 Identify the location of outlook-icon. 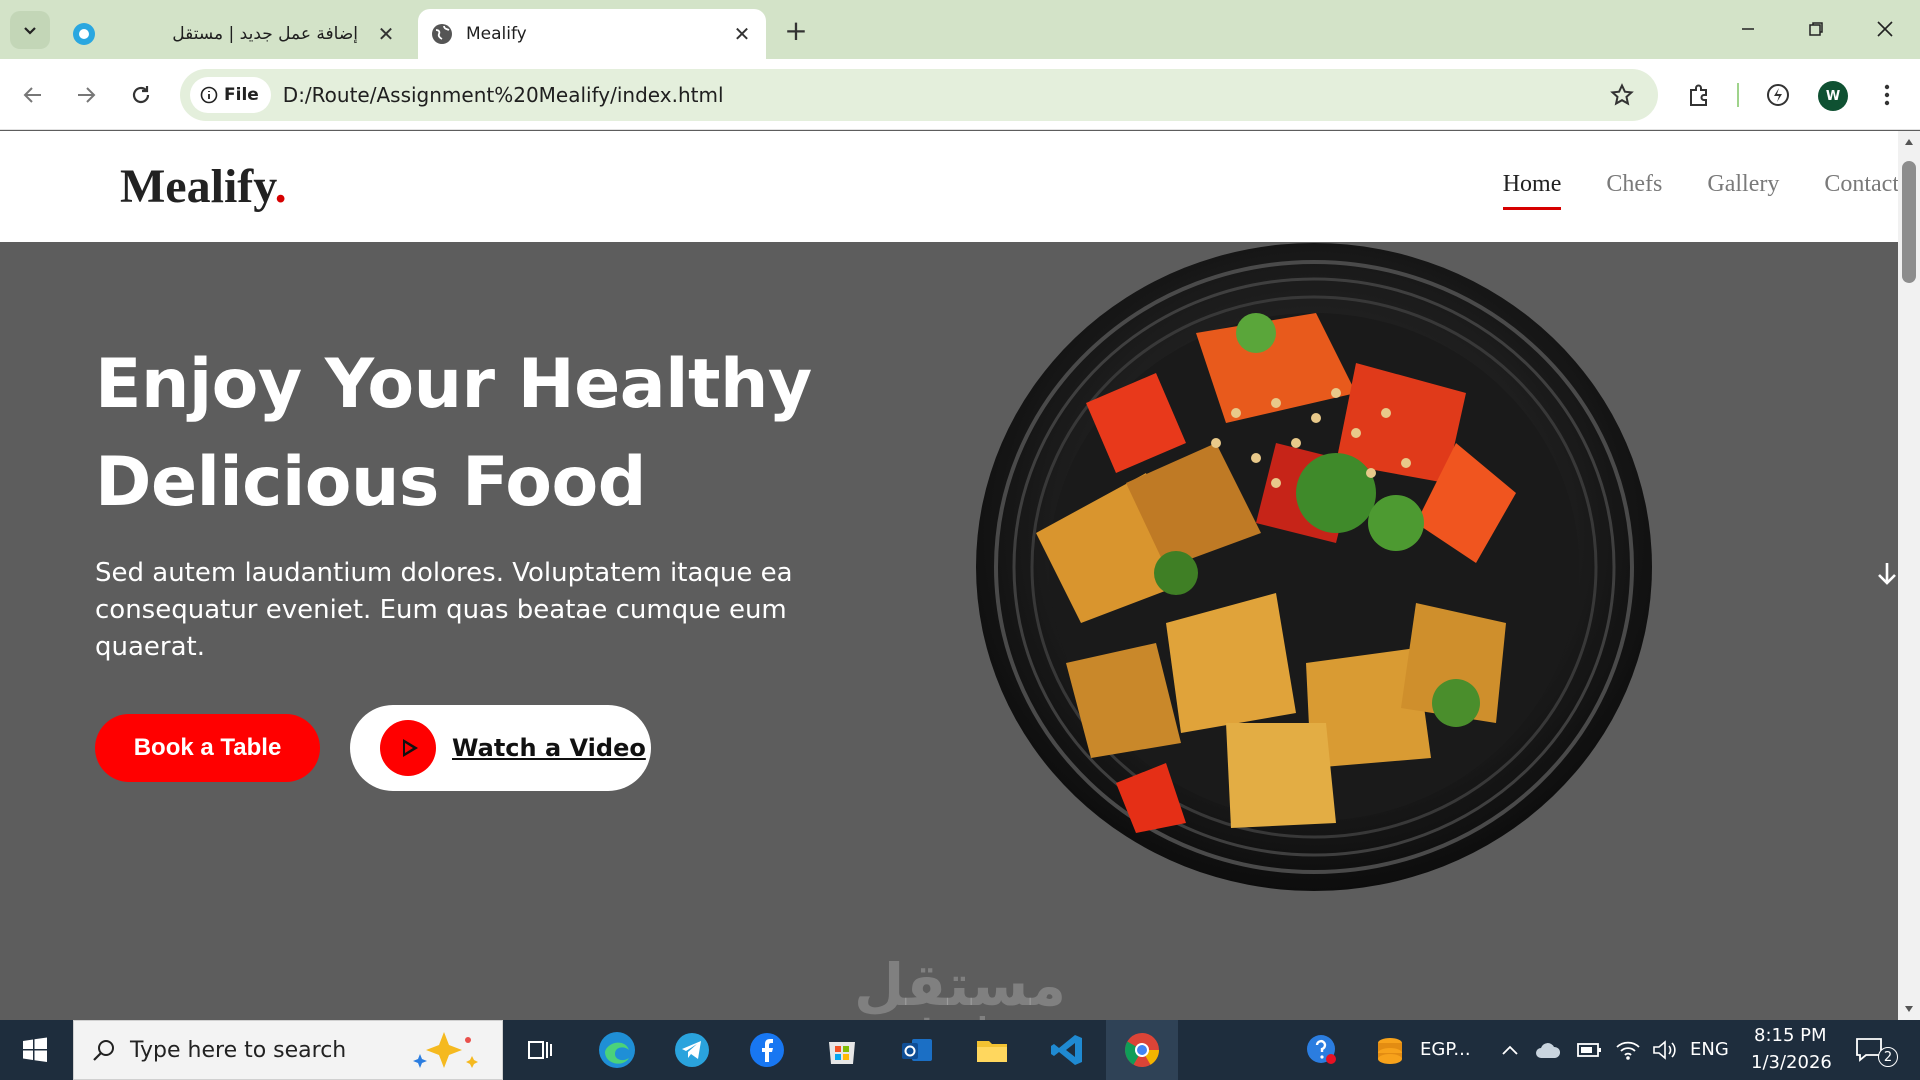
(917, 1050).